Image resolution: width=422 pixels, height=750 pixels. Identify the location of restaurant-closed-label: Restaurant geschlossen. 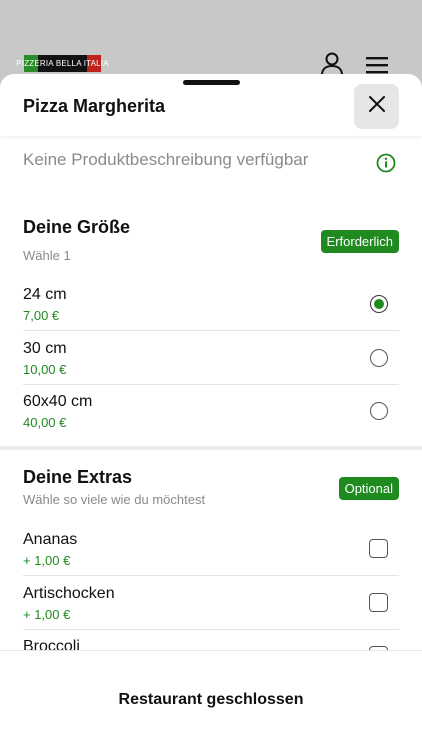
(211, 699).